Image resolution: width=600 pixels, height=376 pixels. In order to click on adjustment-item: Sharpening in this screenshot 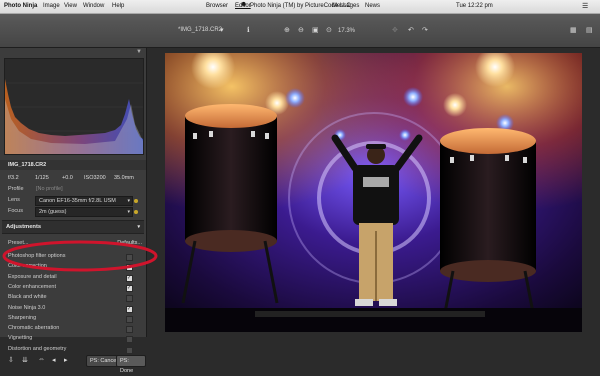, I will do `click(73, 318)`.